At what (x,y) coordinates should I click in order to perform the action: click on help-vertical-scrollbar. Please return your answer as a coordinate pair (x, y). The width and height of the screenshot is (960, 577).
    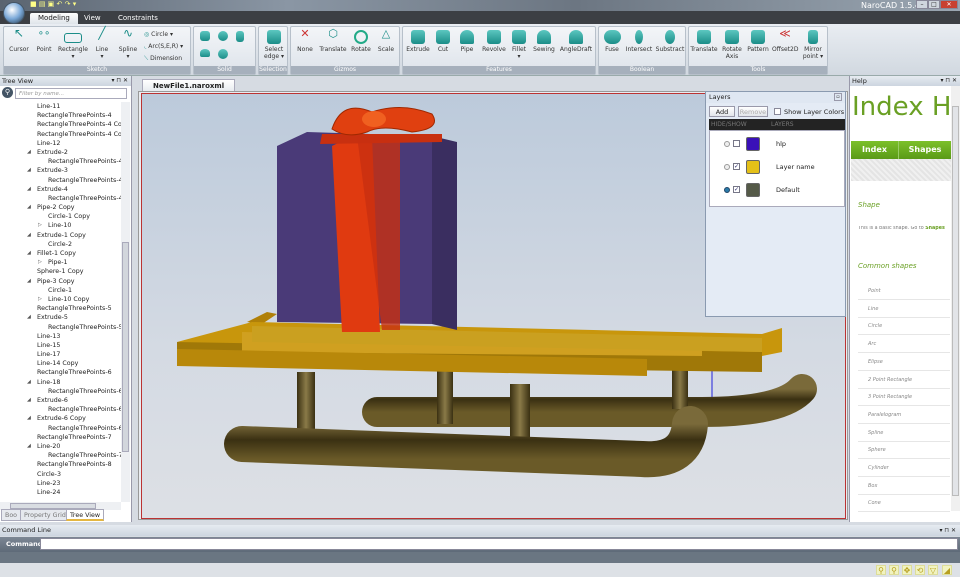
    Looking at the image, I should click on (955, 298).